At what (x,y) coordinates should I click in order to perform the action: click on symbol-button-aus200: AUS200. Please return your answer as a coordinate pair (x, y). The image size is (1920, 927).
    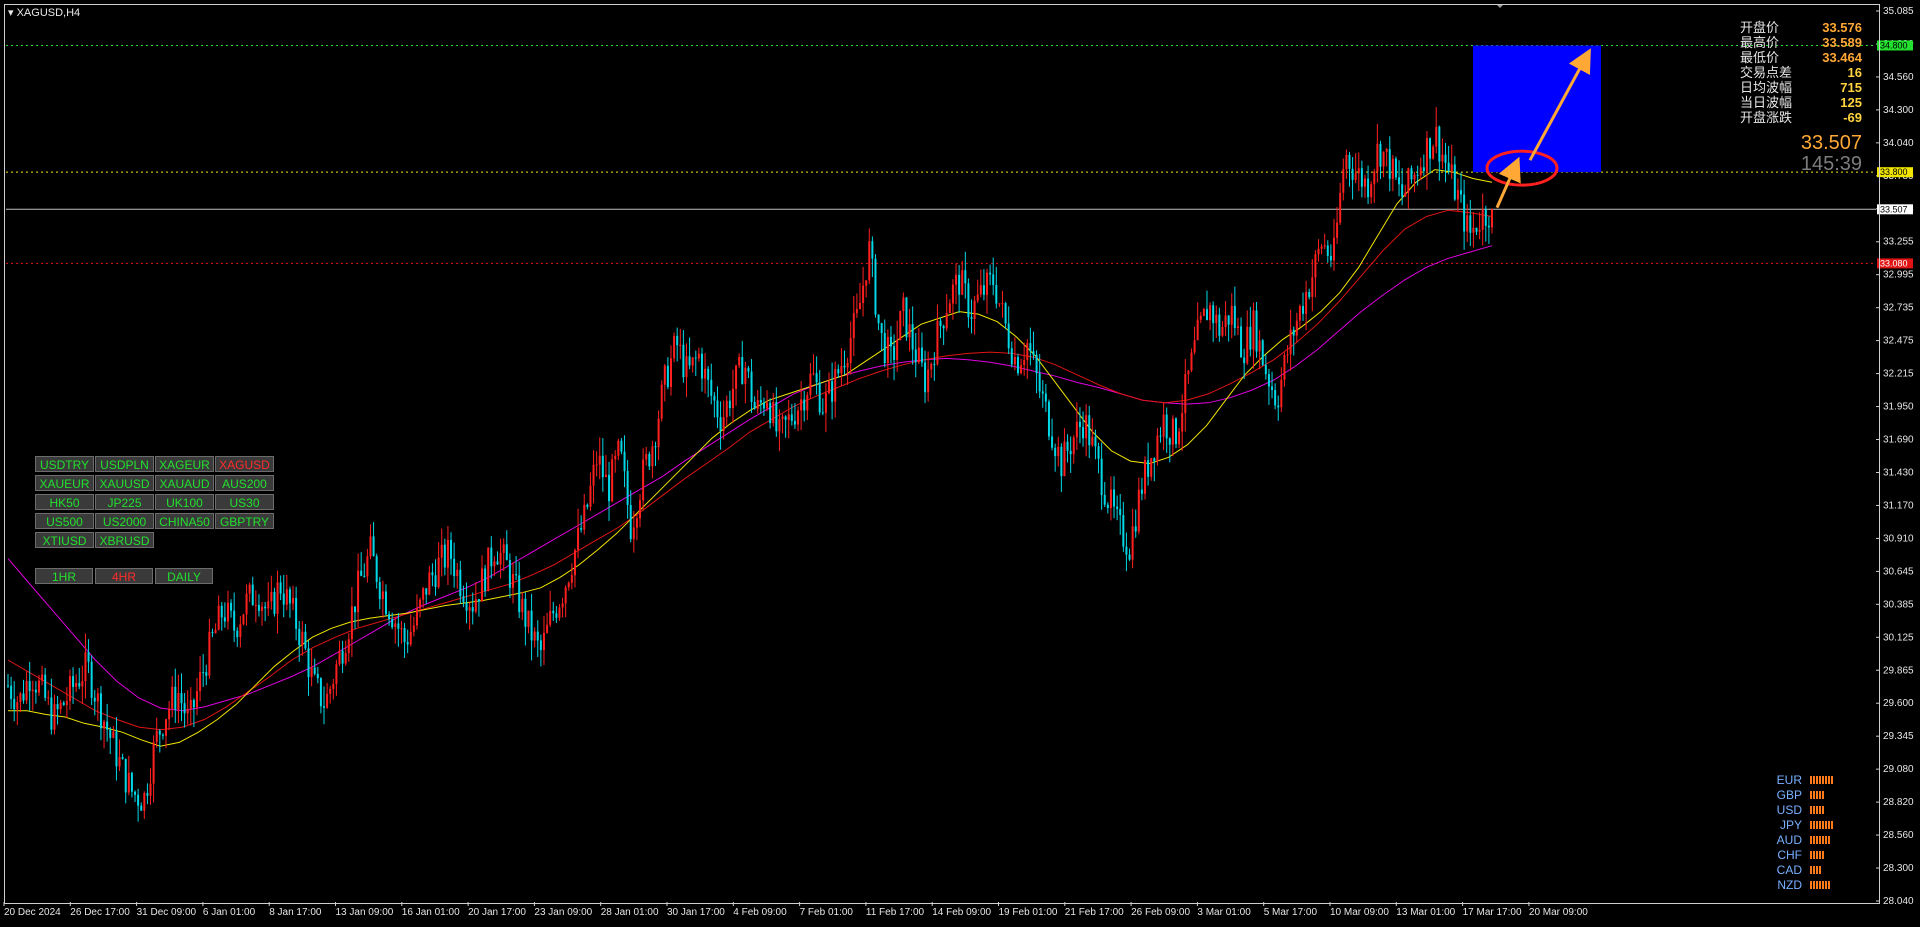
    Looking at the image, I should click on (244, 483).